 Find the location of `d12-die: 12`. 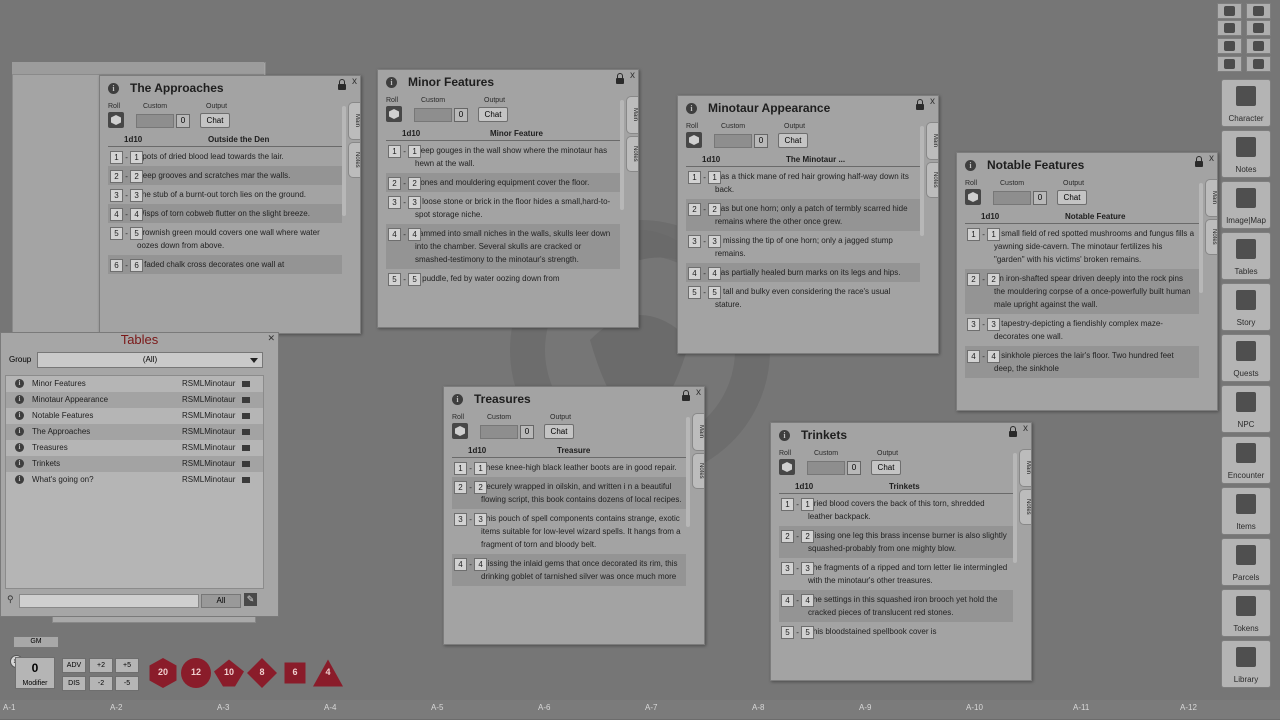

d12-die: 12 is located at coordinates (196, 673).